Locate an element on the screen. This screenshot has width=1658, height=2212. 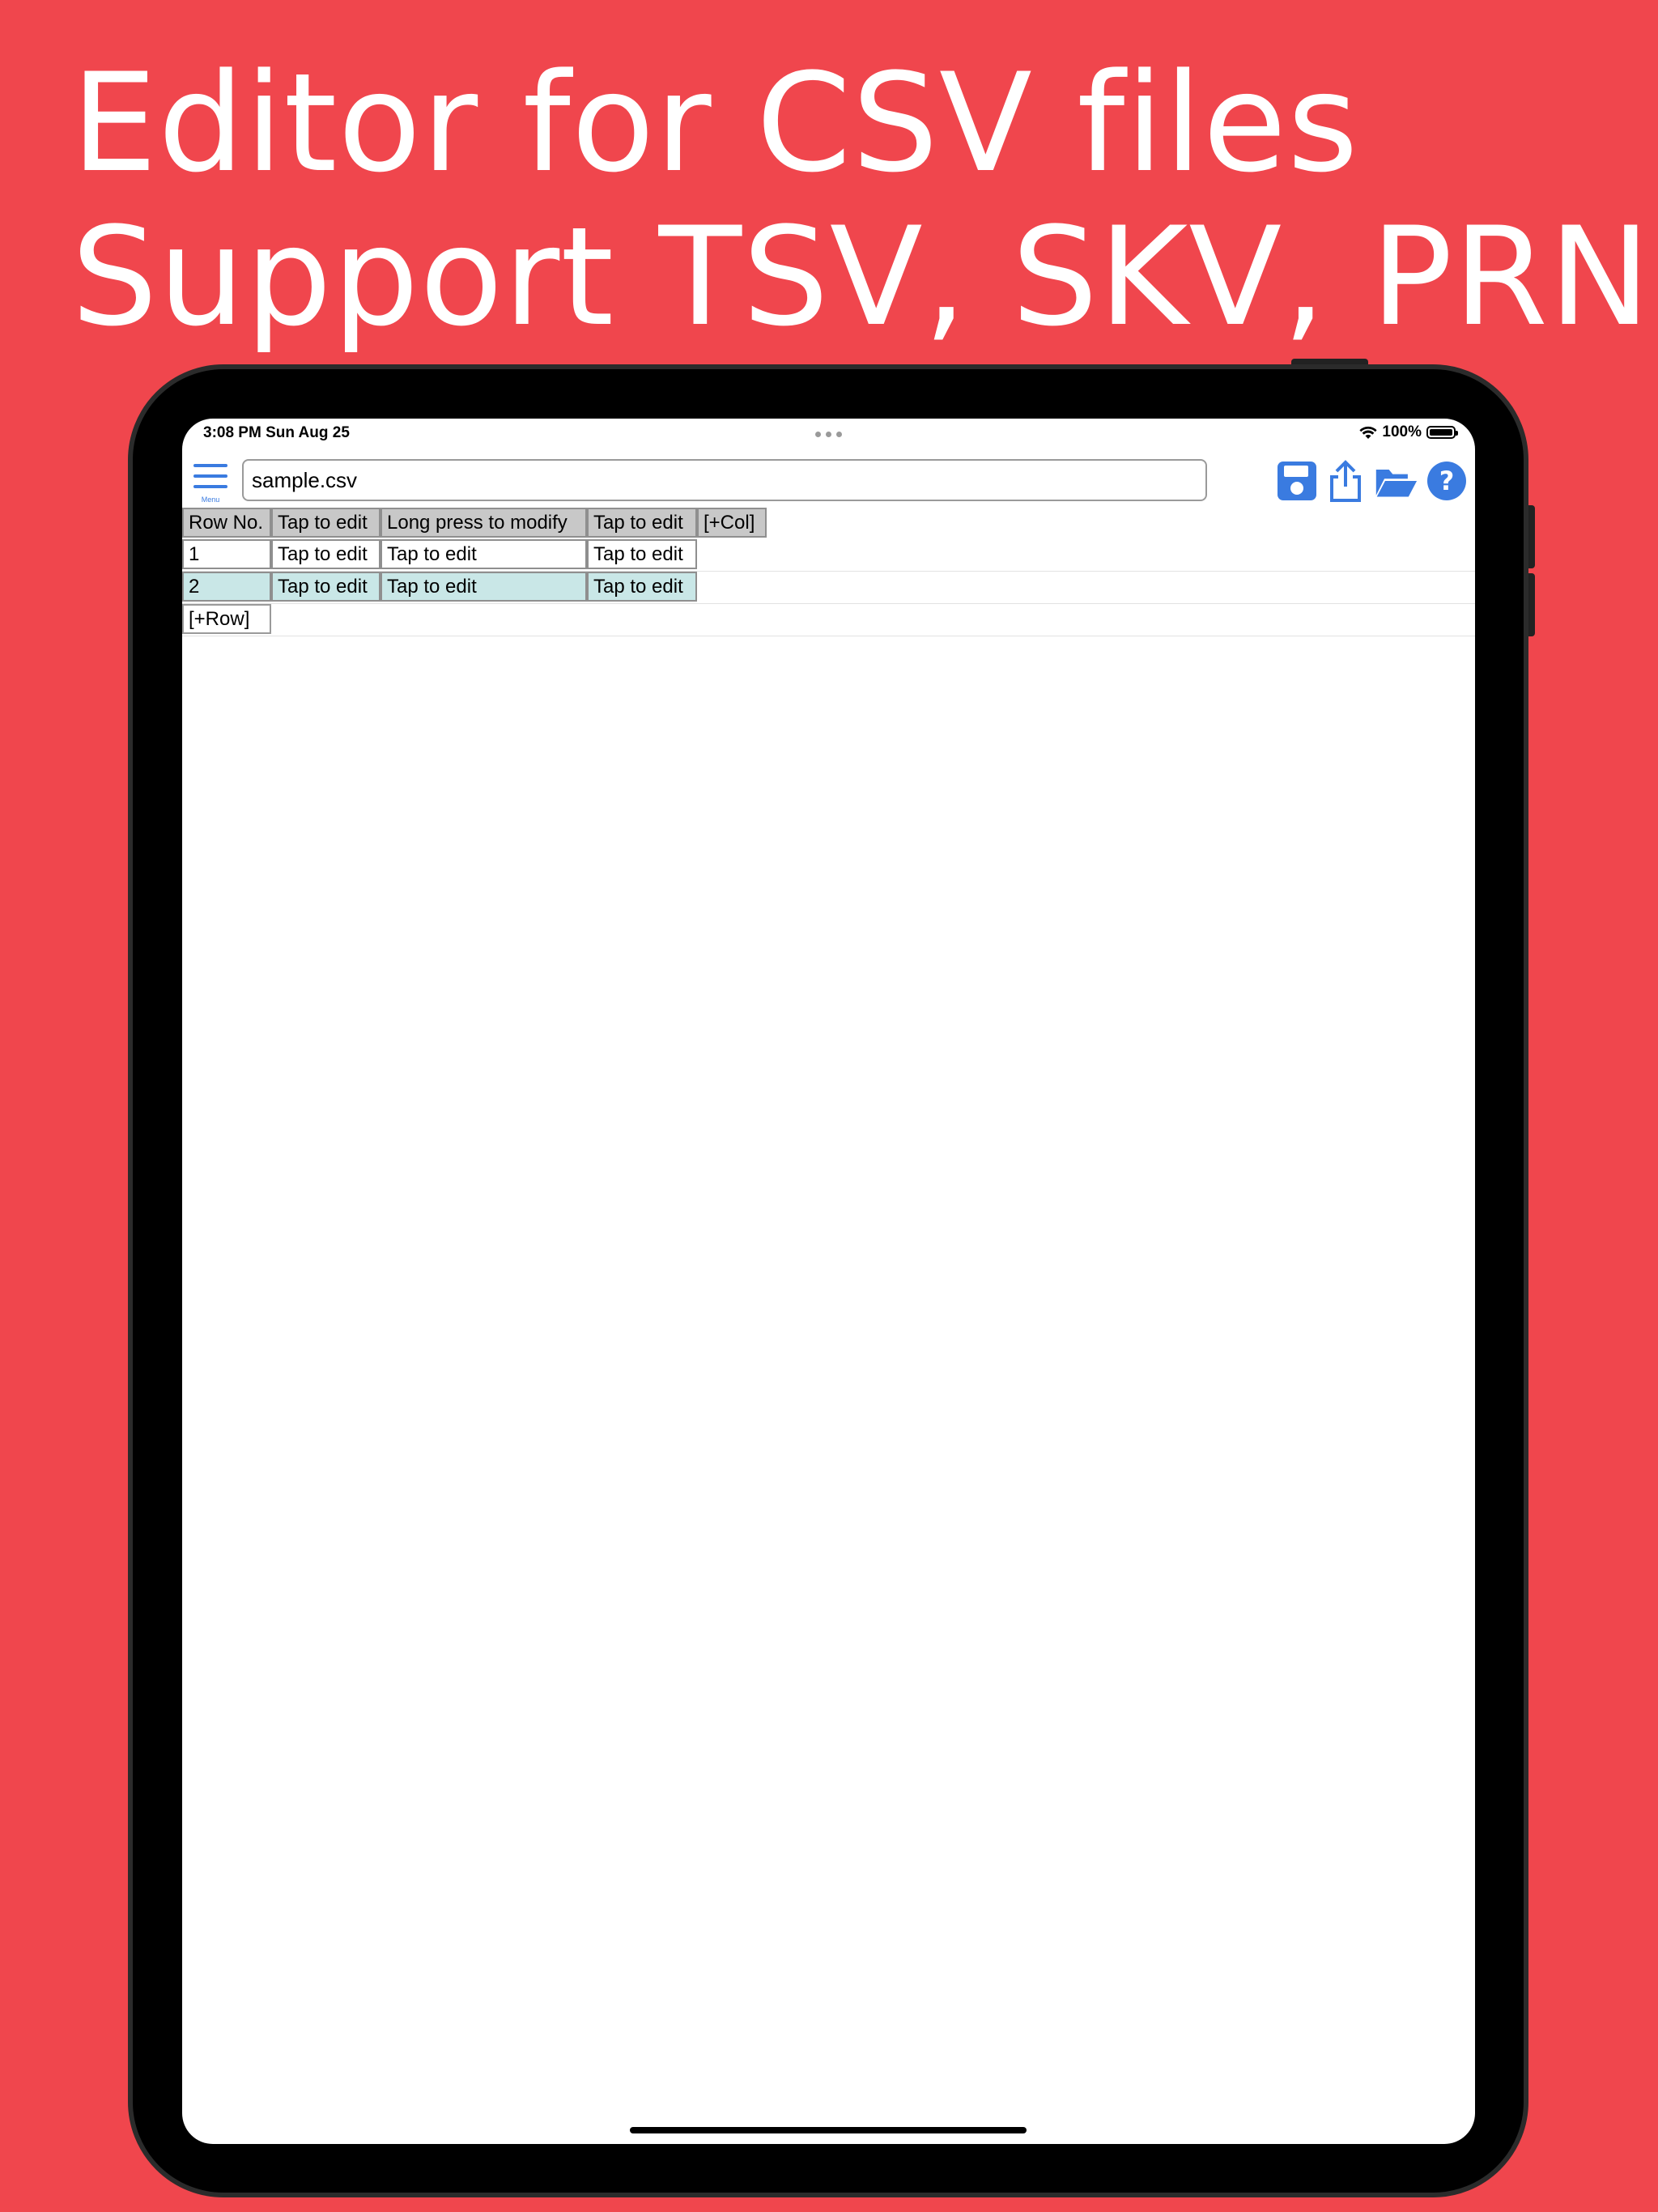
file-name-input is located at coordinates (724, 480).